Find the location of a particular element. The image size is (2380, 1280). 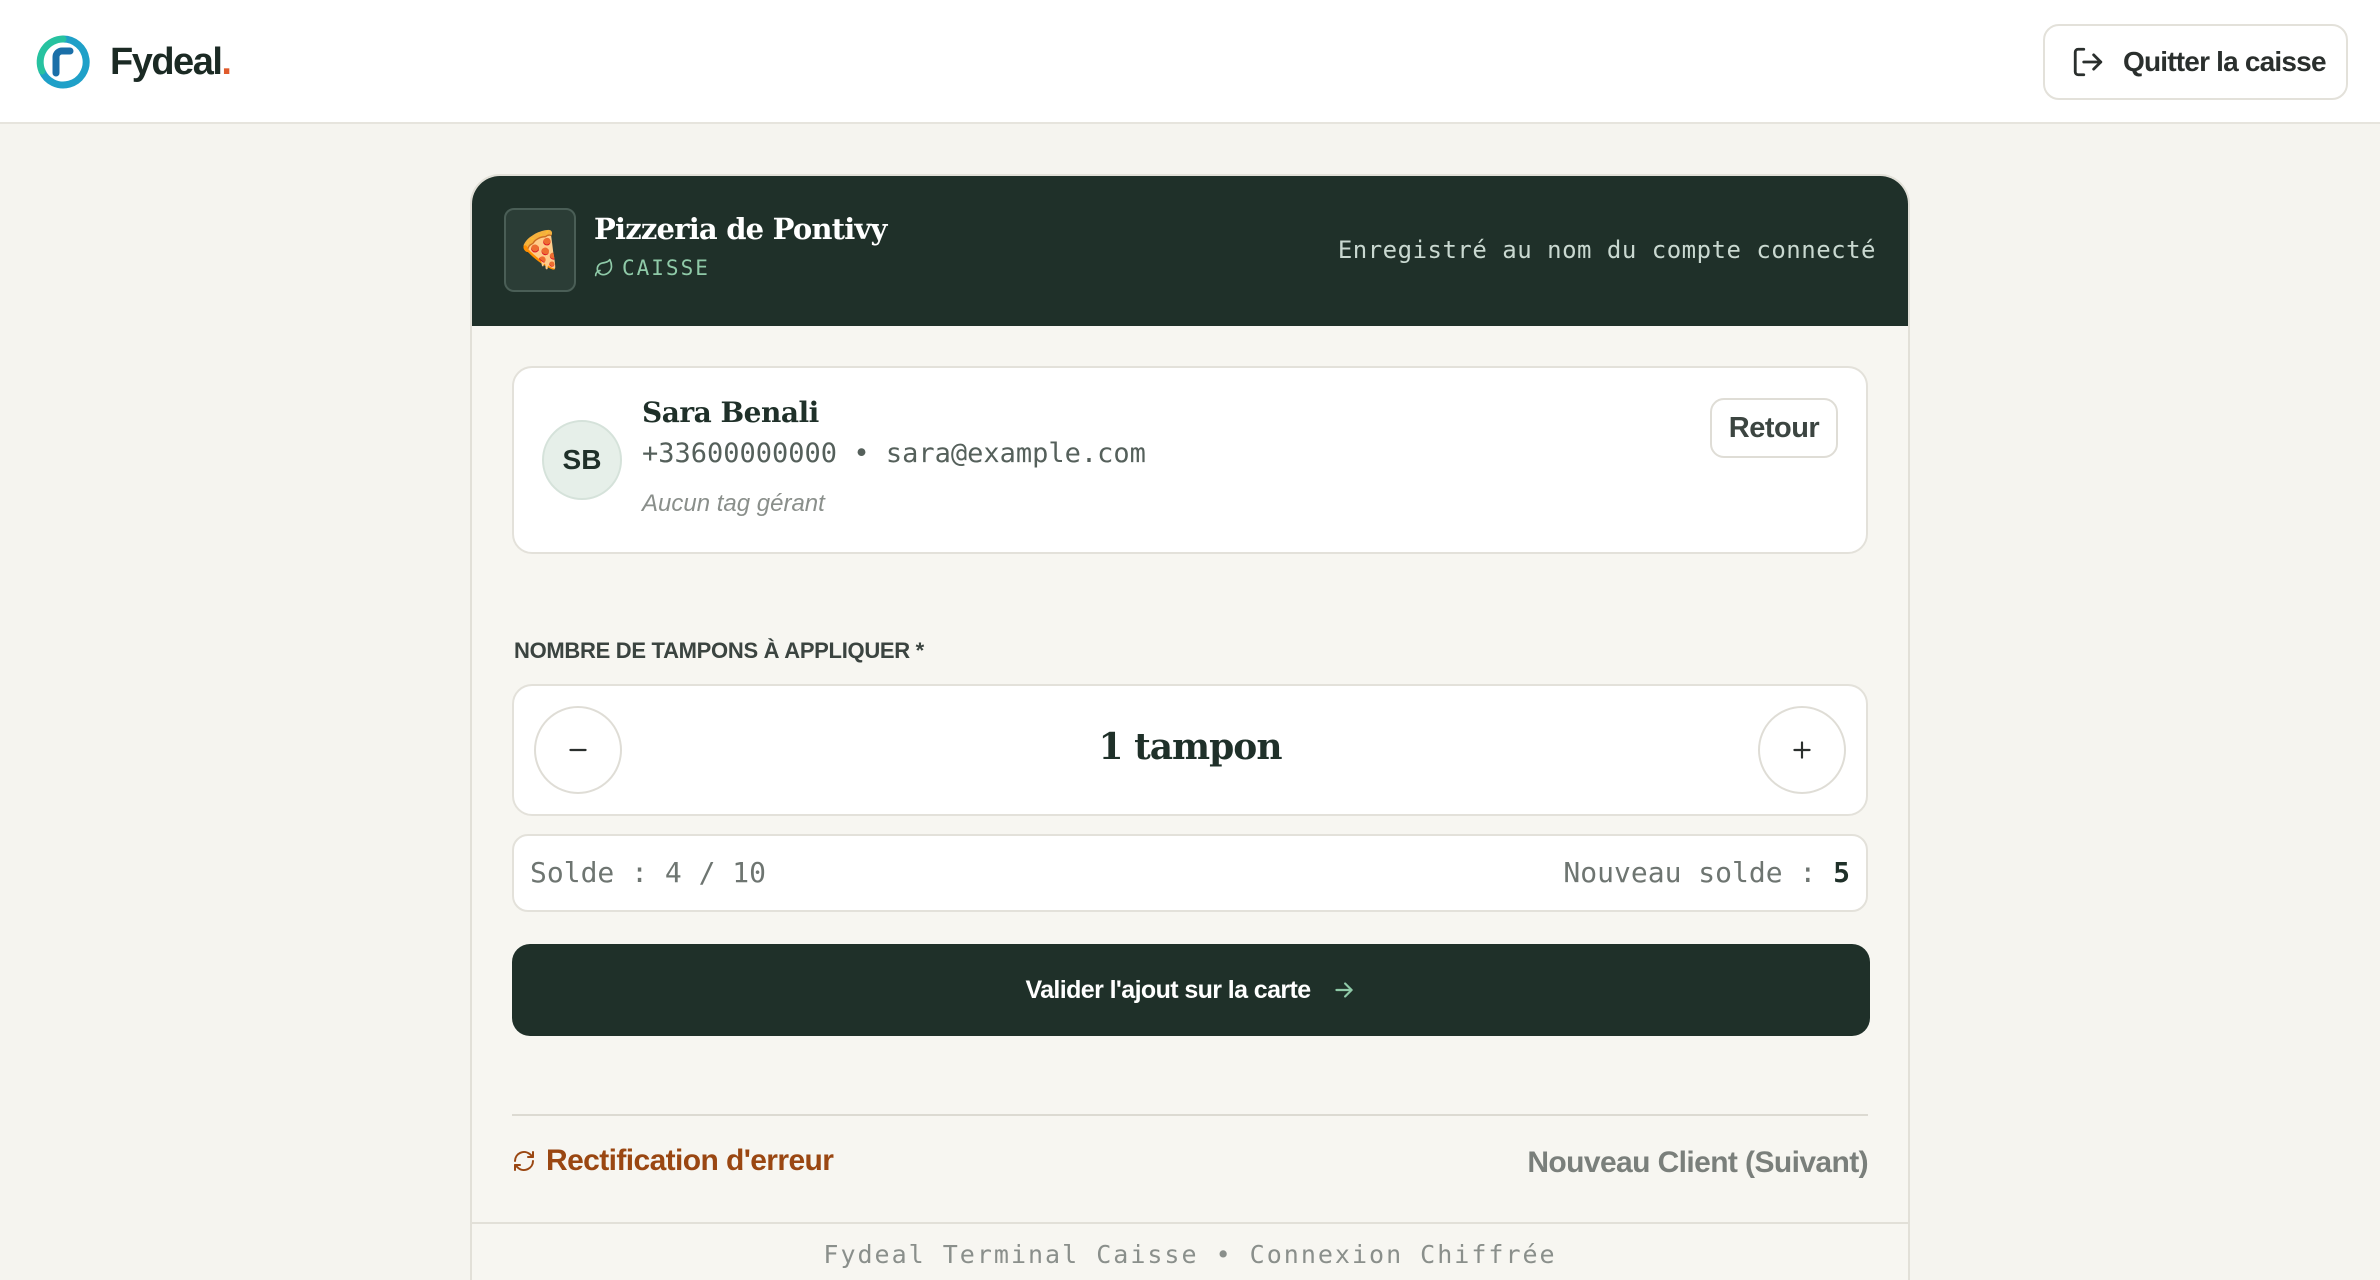

brand: Fydeal. is located at coordinates (134, 62).